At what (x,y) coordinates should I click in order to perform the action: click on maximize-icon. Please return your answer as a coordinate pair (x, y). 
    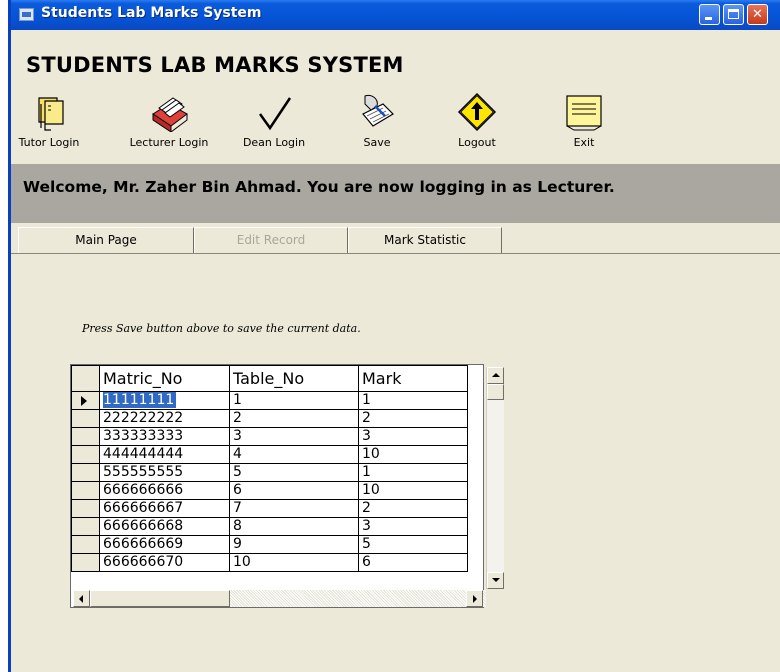
    Looking at the image, I should click on (733, 14).